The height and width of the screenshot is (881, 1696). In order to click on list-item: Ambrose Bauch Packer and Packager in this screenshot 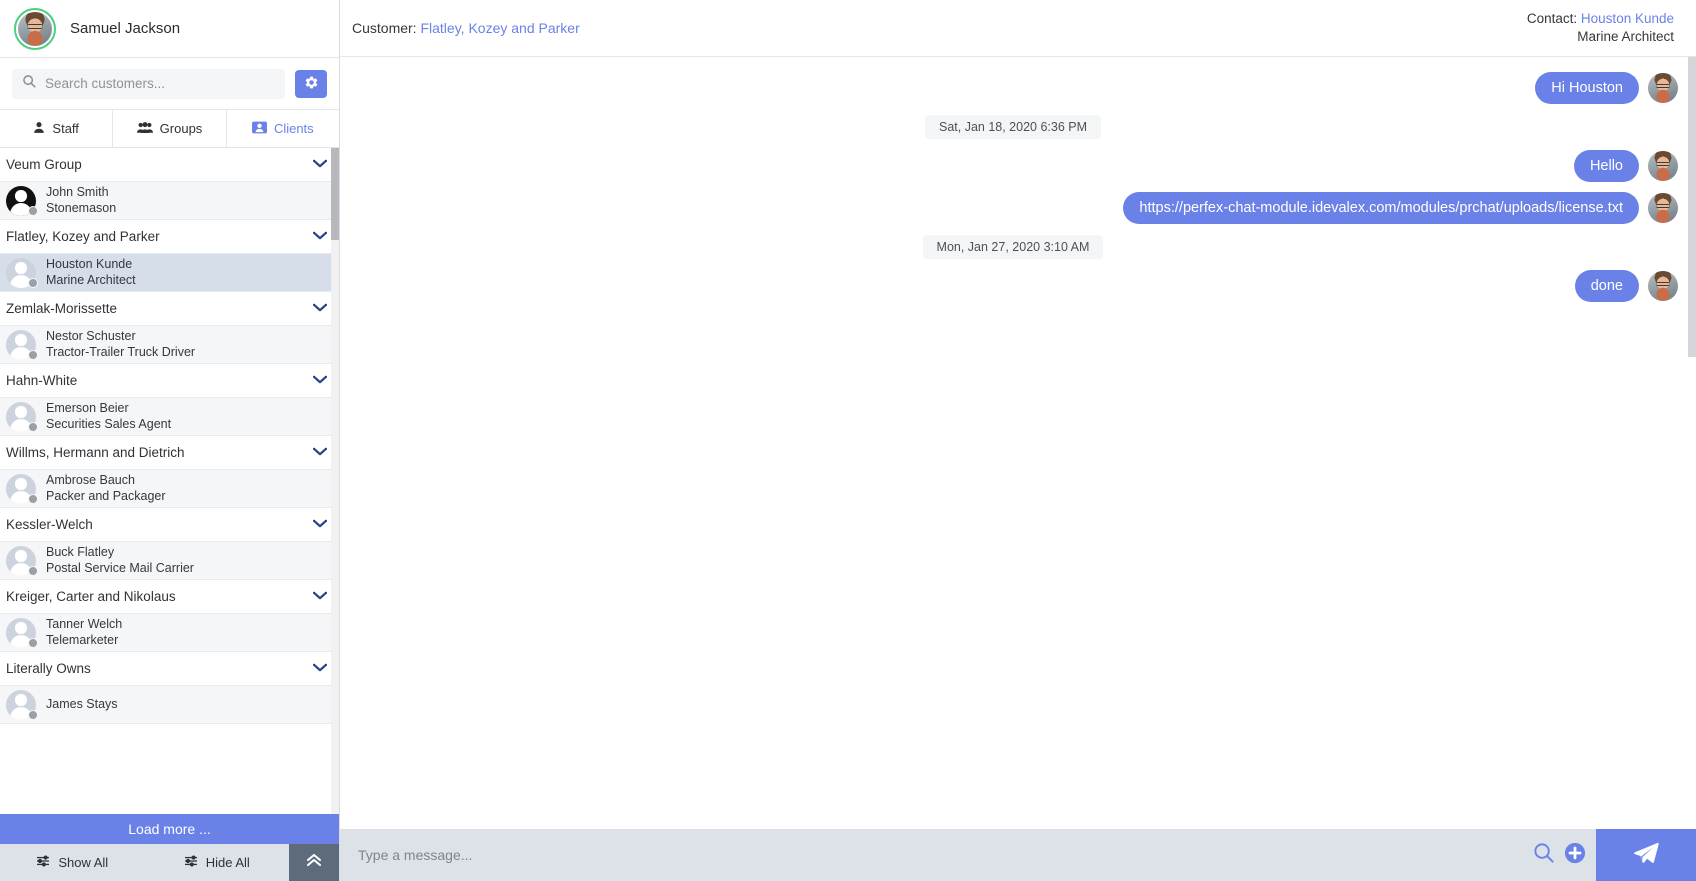, I will do `click(169, 489)`.